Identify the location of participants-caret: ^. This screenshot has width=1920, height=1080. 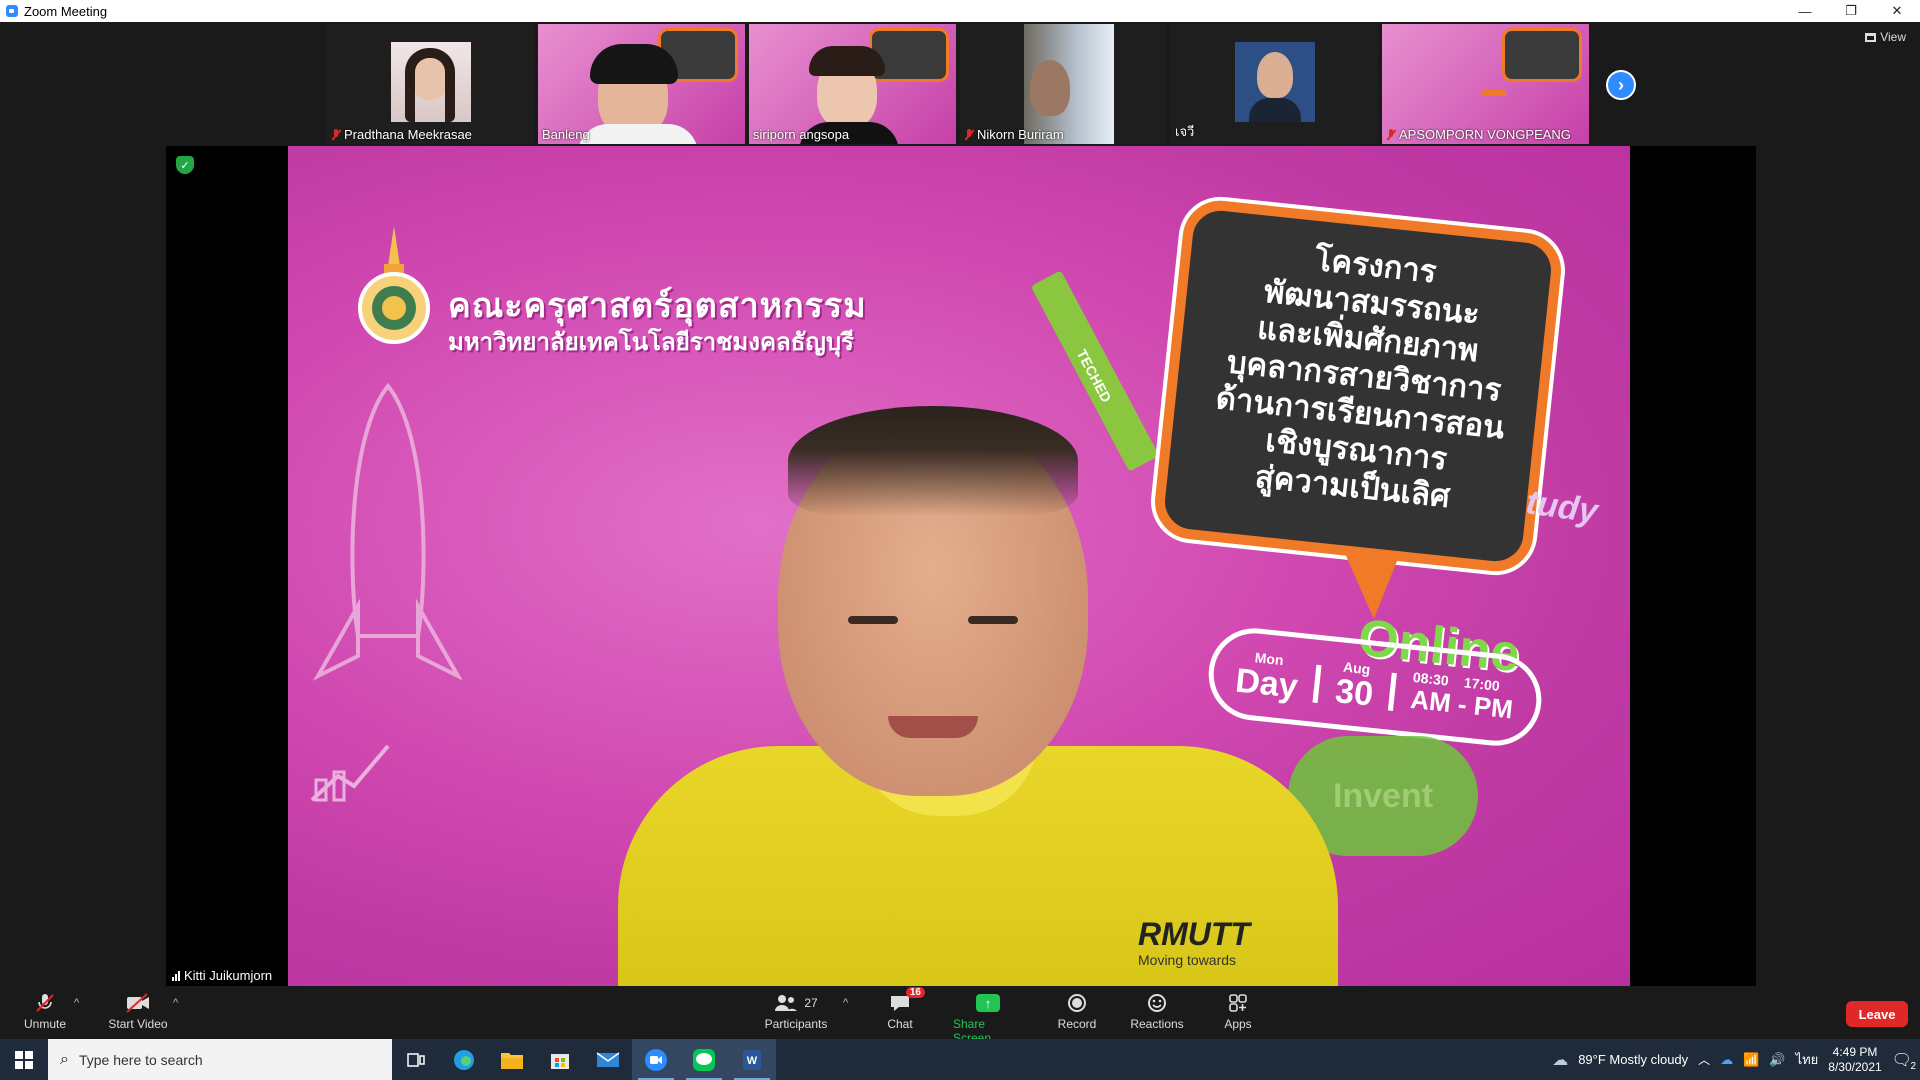
(845, 1003).